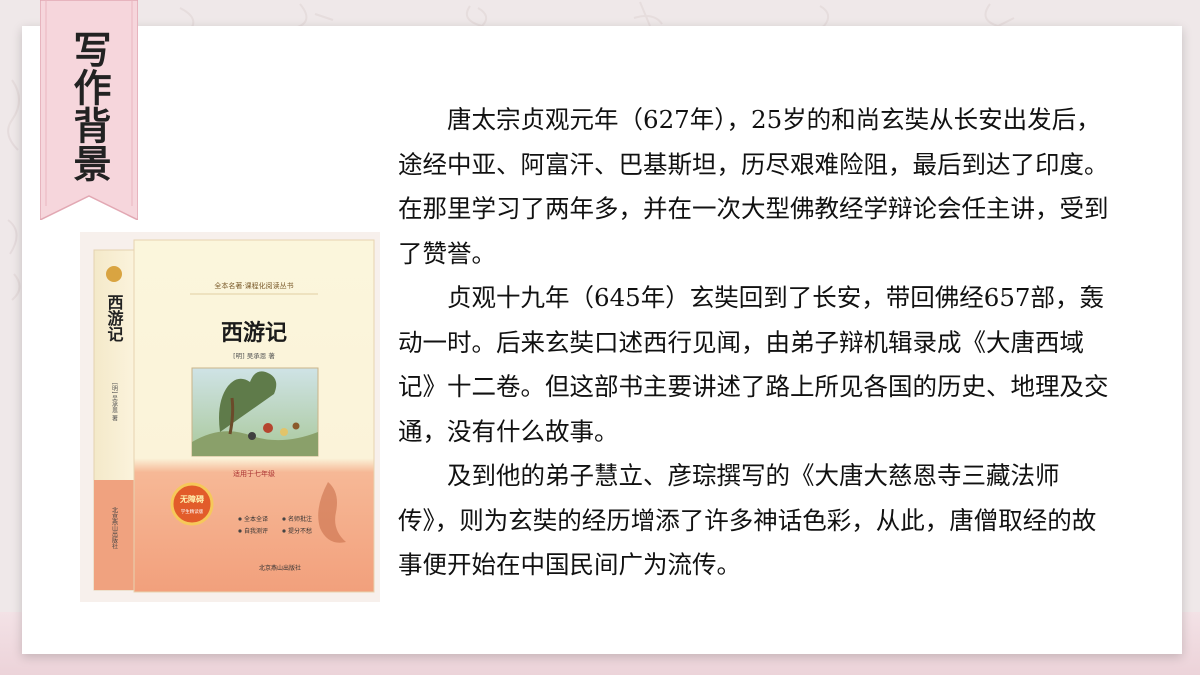 This screenshot has height=675, width=1200. I want to click on book-publisher: 北京燕山出版社, so click(280, 568).